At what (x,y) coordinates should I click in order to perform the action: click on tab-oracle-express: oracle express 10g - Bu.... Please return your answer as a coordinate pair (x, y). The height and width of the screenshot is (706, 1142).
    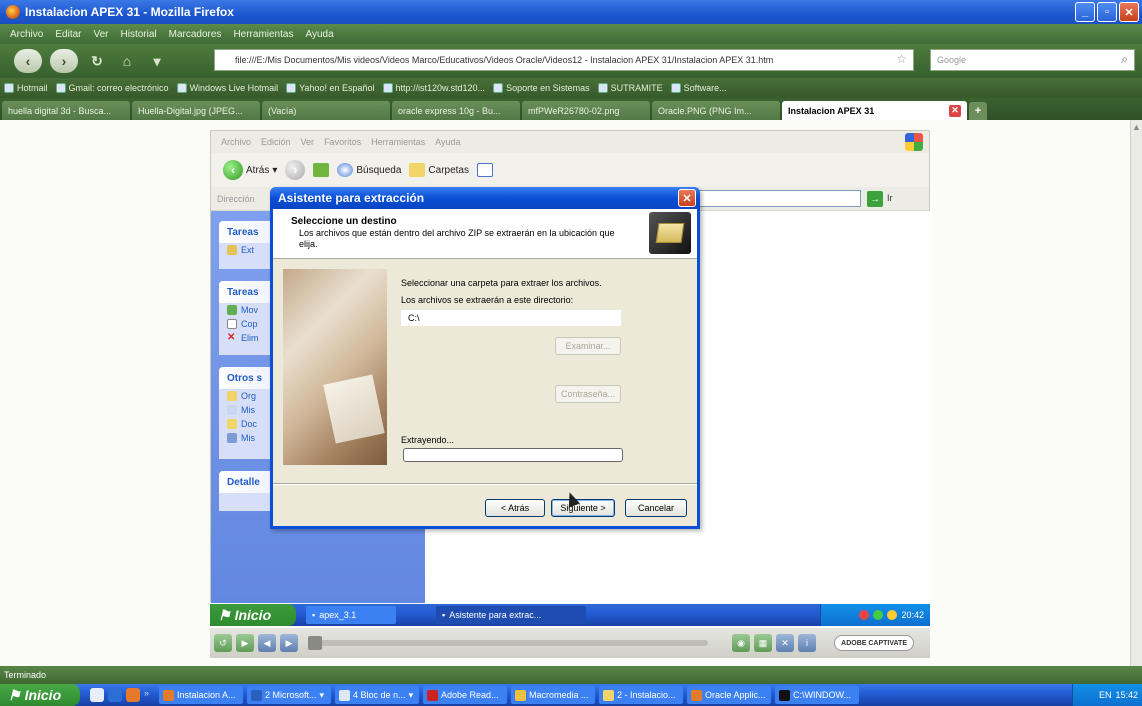
    Looking at the image, I should click on (456, 110).